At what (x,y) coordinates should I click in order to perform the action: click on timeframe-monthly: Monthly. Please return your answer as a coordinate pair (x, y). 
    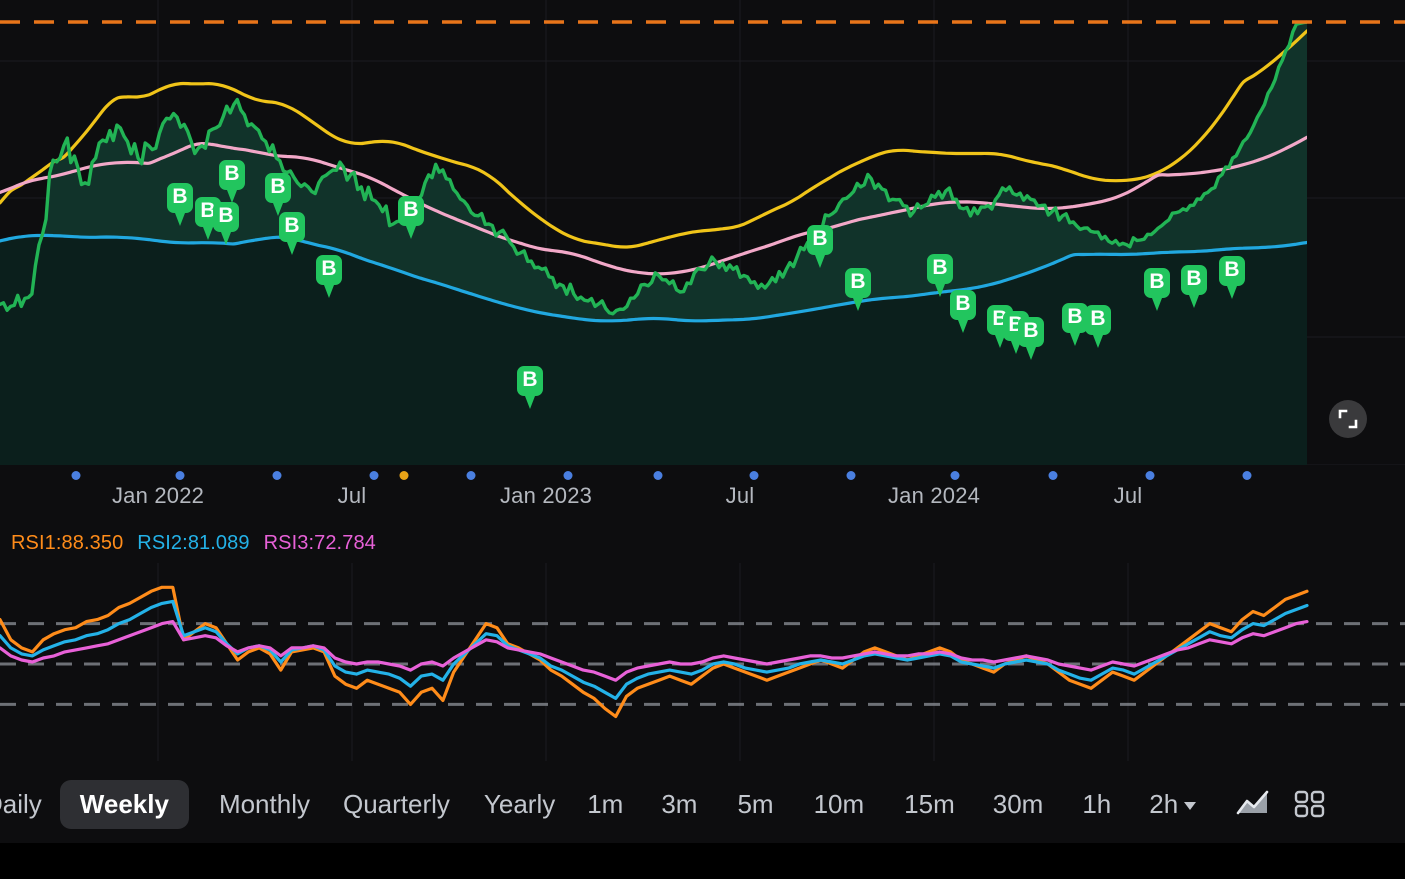
    Looking at the image, I should click on (264, 804).